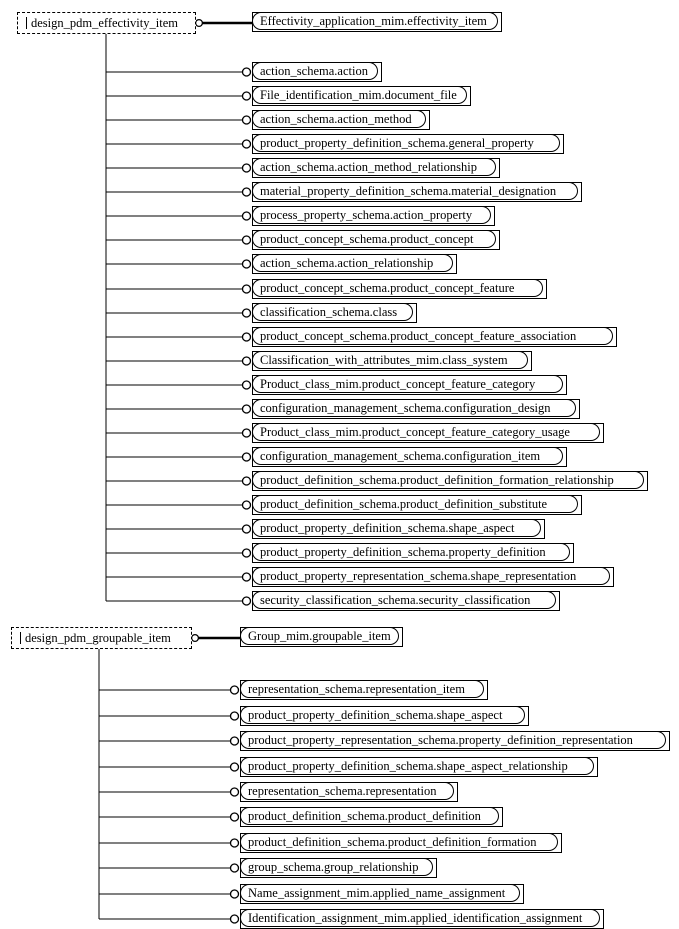 The image size is (679, 929). I want to click on entity-box-inner: product_concept_schema.product_concept, so click(374, 239).